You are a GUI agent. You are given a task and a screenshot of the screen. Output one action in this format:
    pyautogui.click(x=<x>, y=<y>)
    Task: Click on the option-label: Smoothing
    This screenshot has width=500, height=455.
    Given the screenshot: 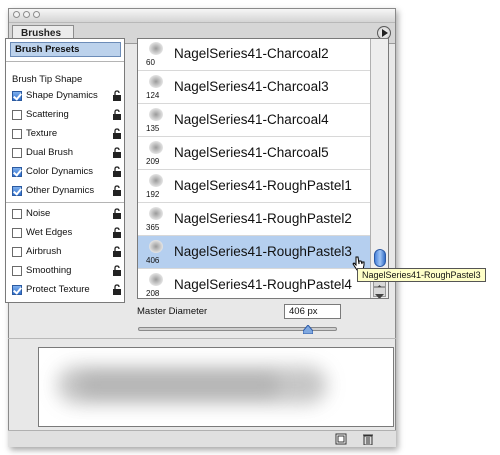 What is the action you would take?
    pyautogui.click(x=48, y=270)
    